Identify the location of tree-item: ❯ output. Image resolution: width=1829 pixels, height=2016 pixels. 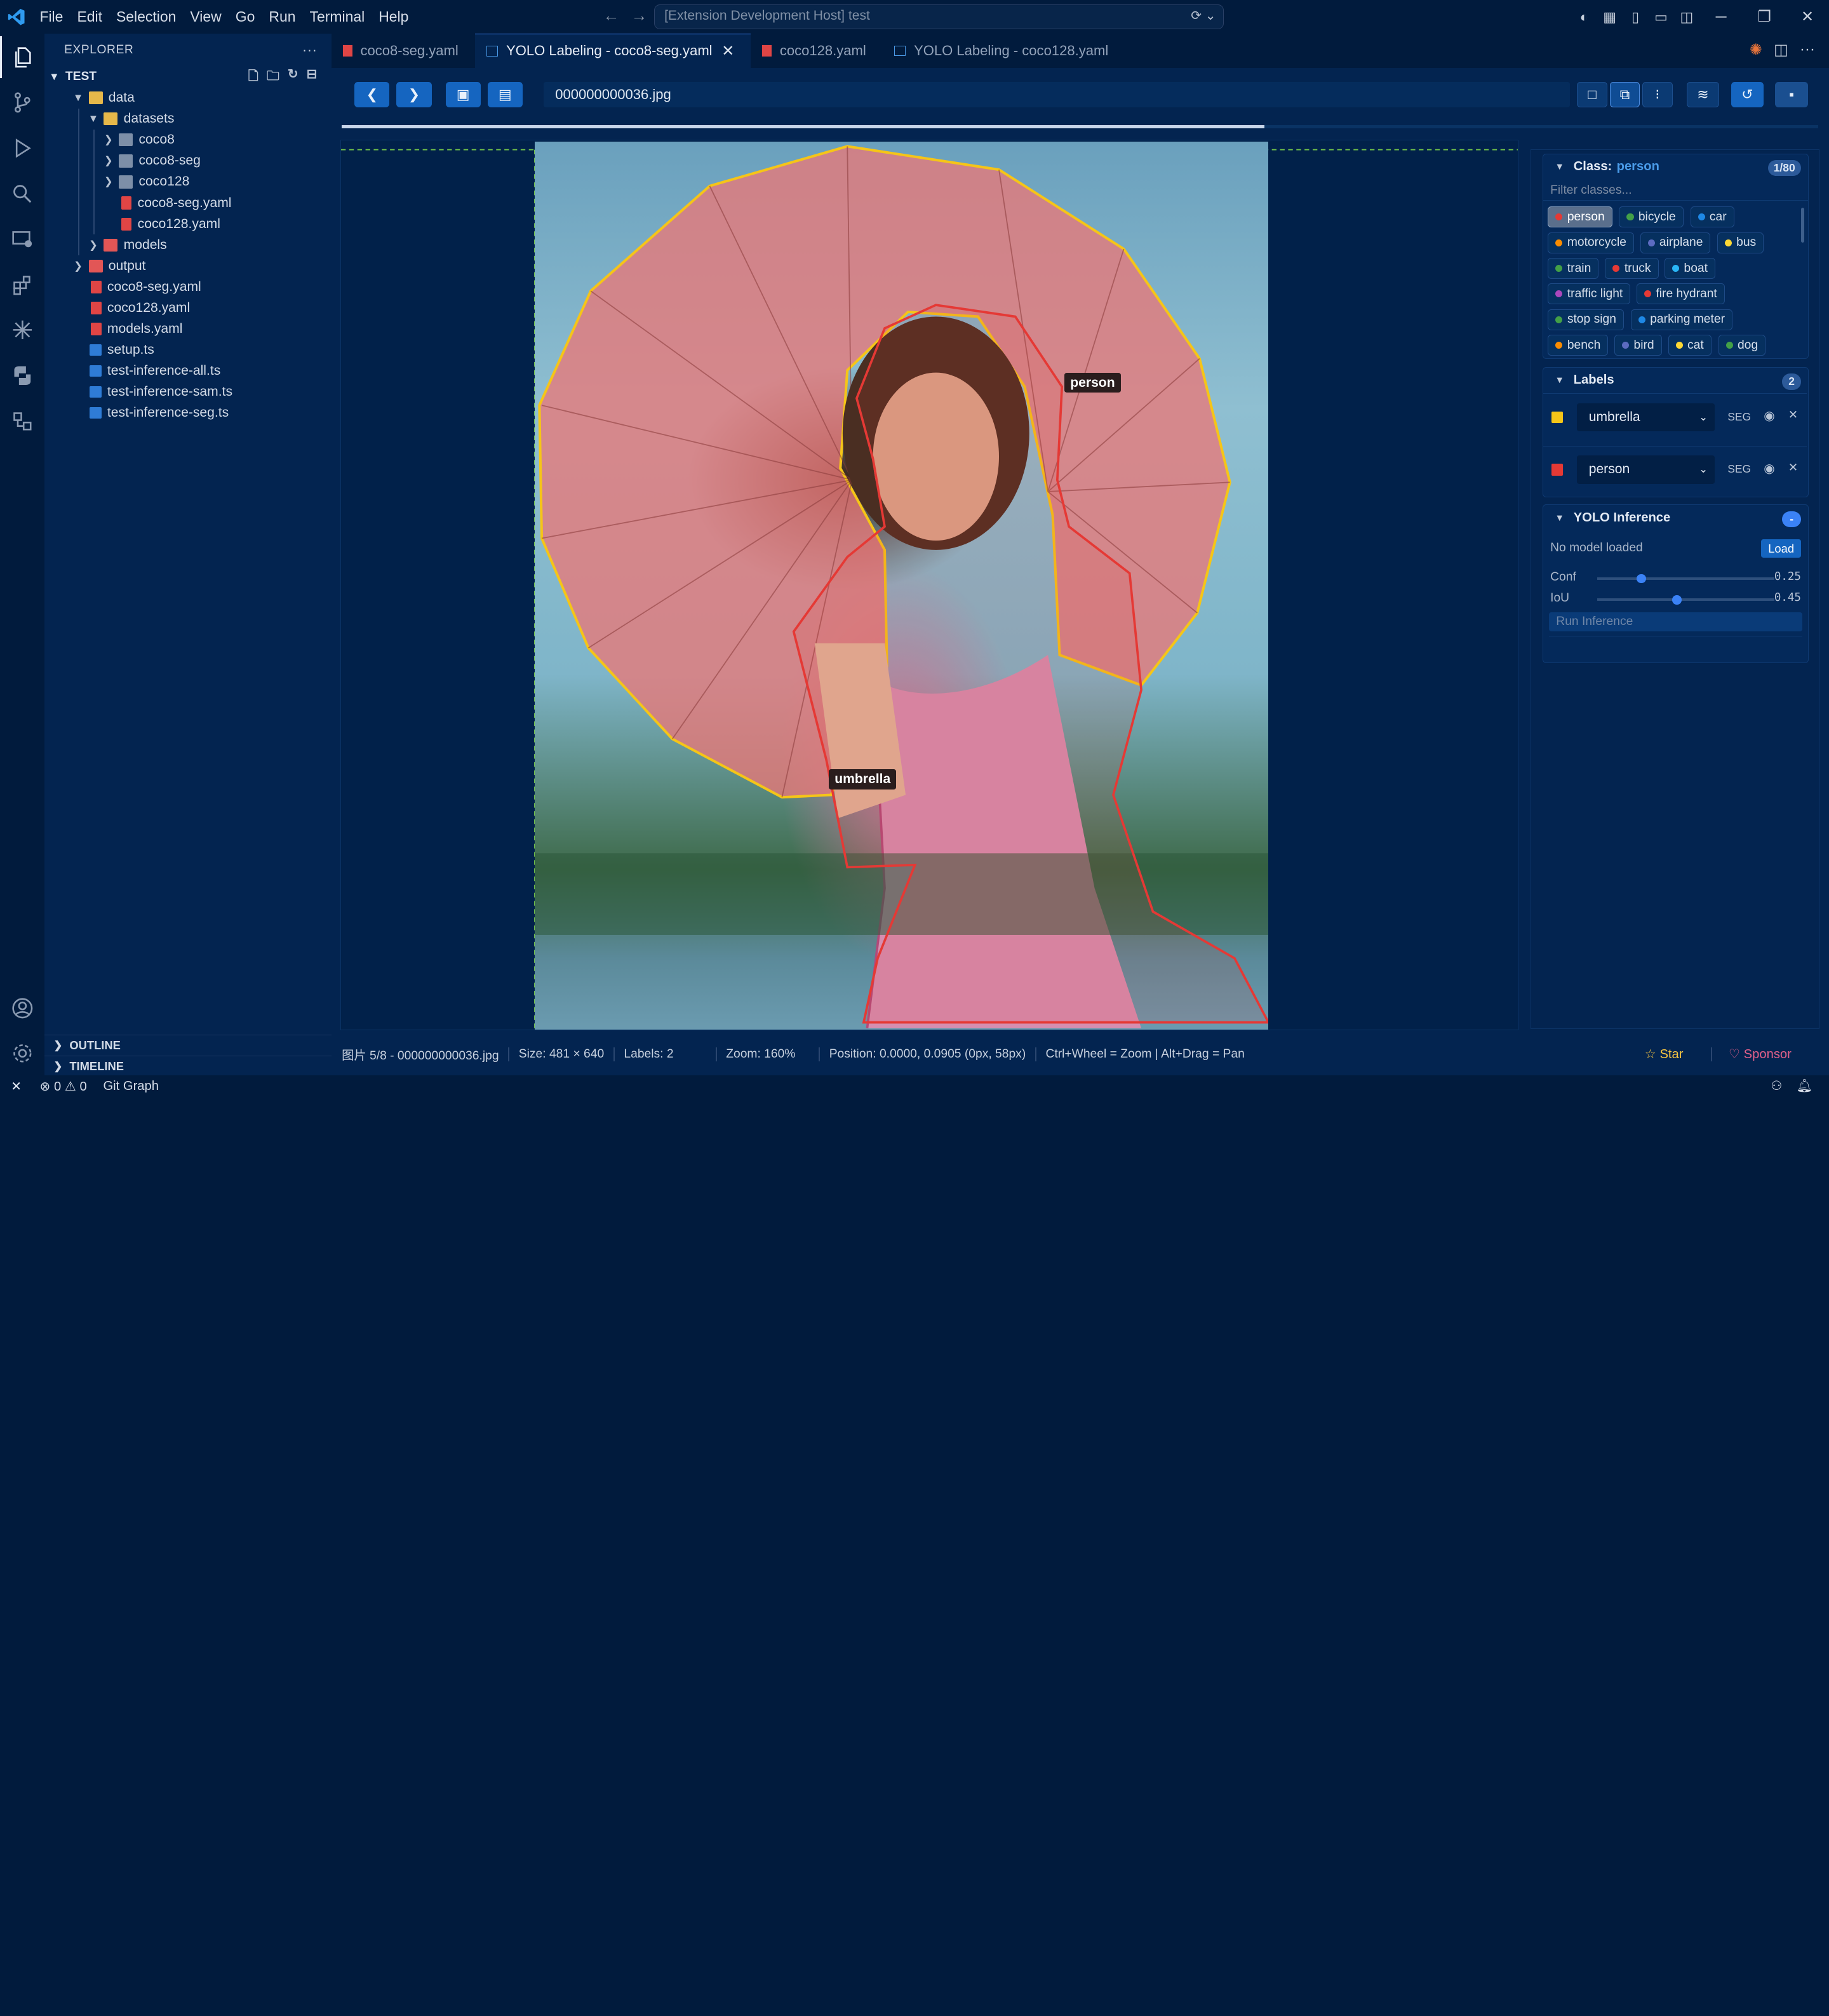
(188, 265).